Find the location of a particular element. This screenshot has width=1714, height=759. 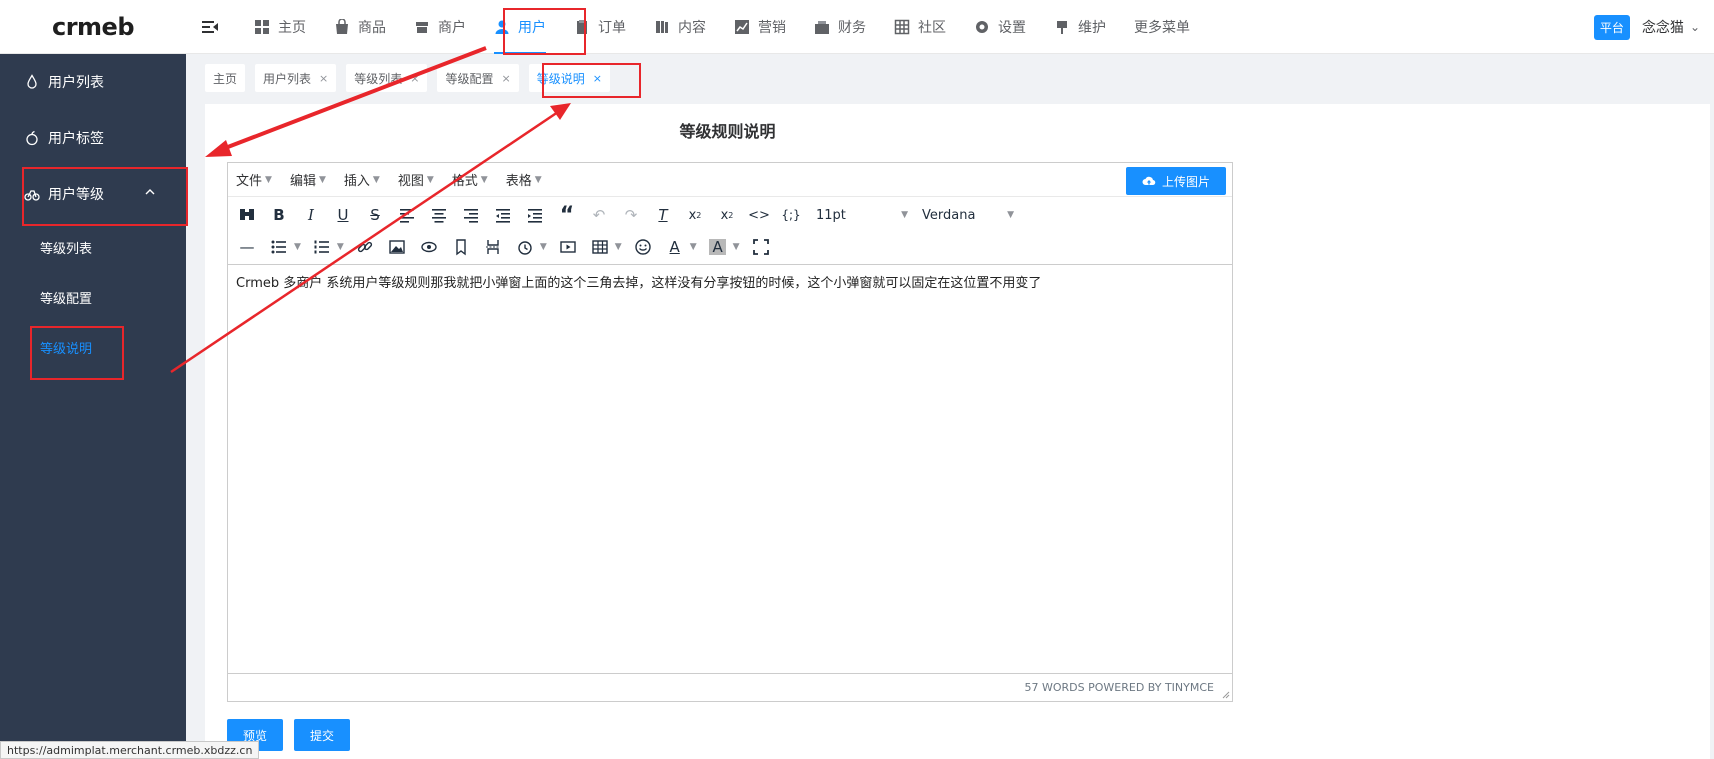

underline-icon: U is located at coordinates (343, 215).